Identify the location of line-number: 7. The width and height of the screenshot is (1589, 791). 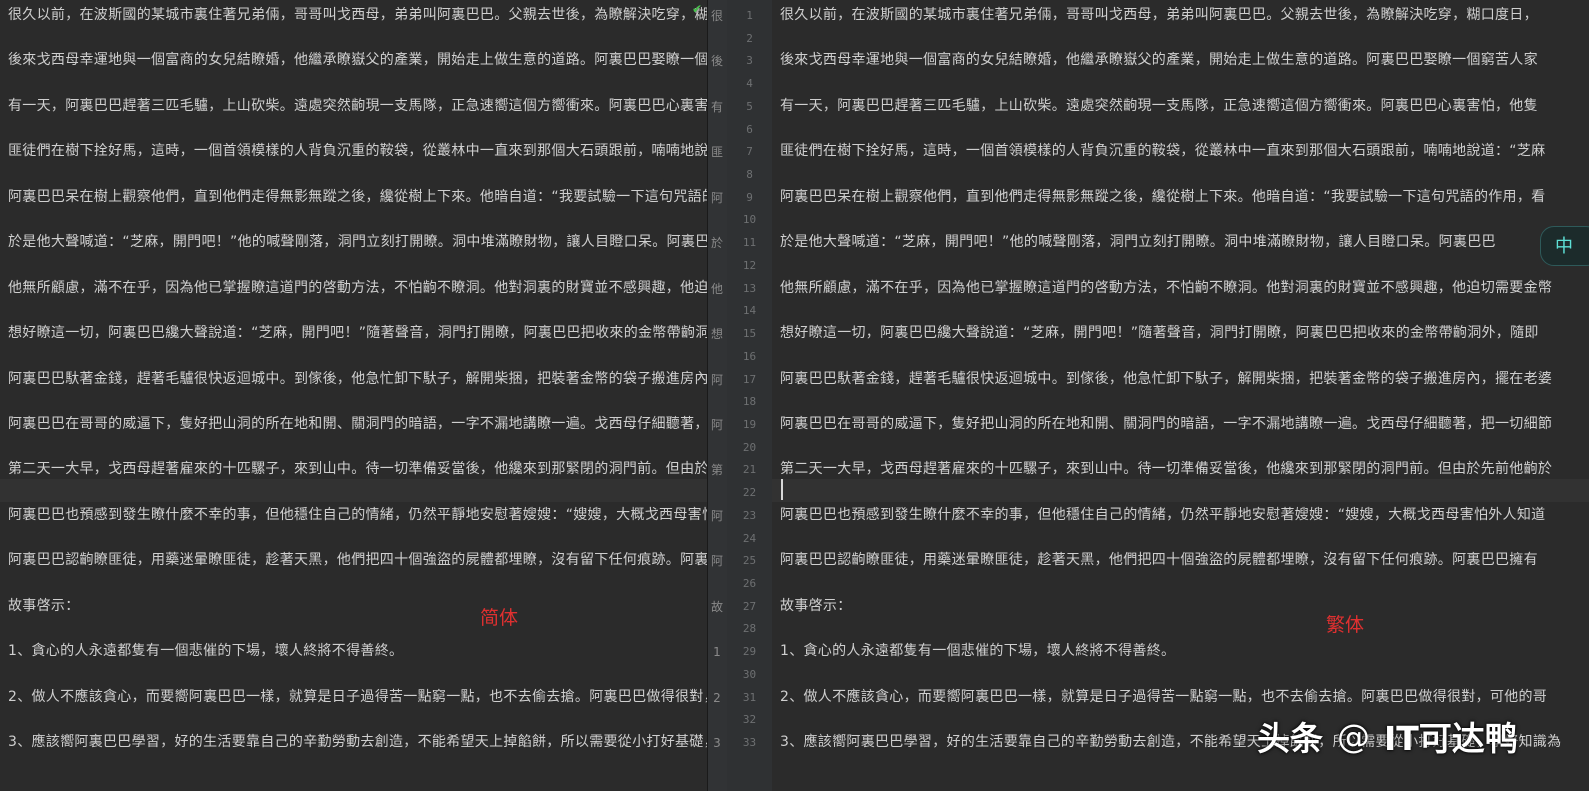
(749, 152).